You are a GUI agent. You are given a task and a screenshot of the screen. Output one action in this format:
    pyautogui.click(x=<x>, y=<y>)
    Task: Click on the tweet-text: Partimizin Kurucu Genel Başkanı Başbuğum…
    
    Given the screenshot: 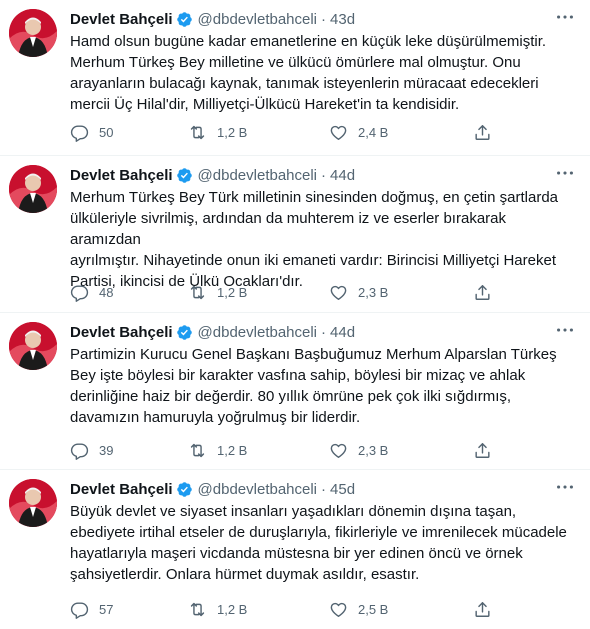 What is the action you would take?
    pyautogui.click(x=322, y=386)
    